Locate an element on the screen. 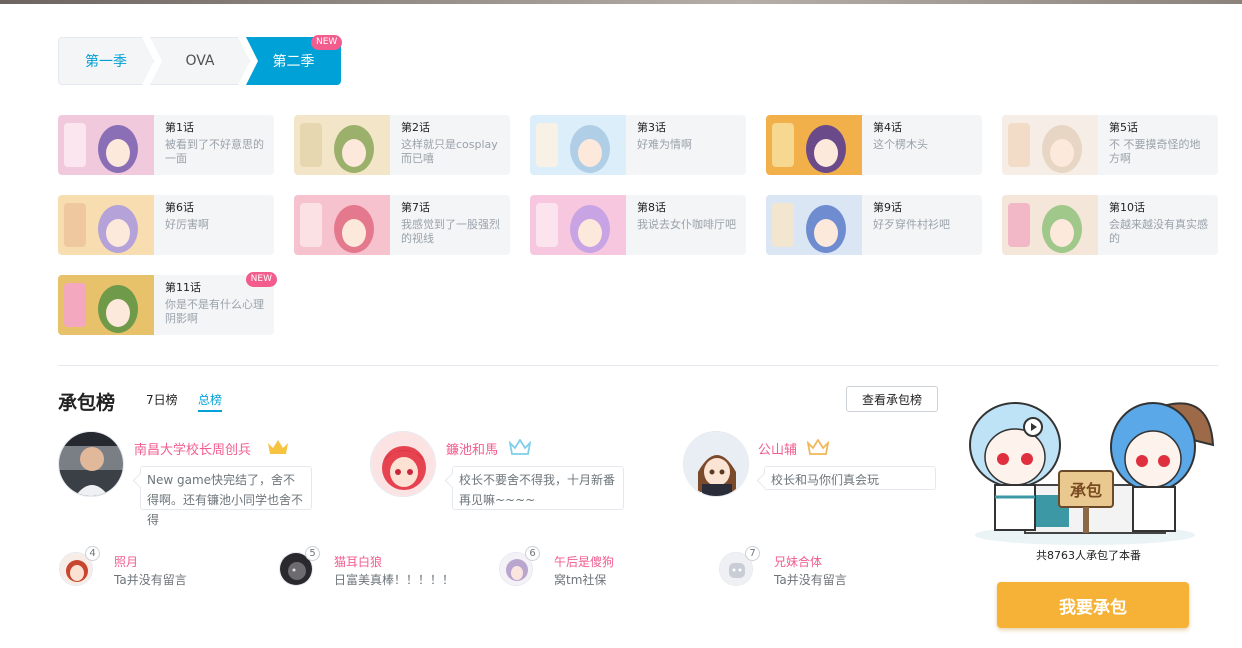 This screenshot has width=1242, height=648. season-tabs: 第一季 OVA 第二季 is located at coordinates (199, 61).